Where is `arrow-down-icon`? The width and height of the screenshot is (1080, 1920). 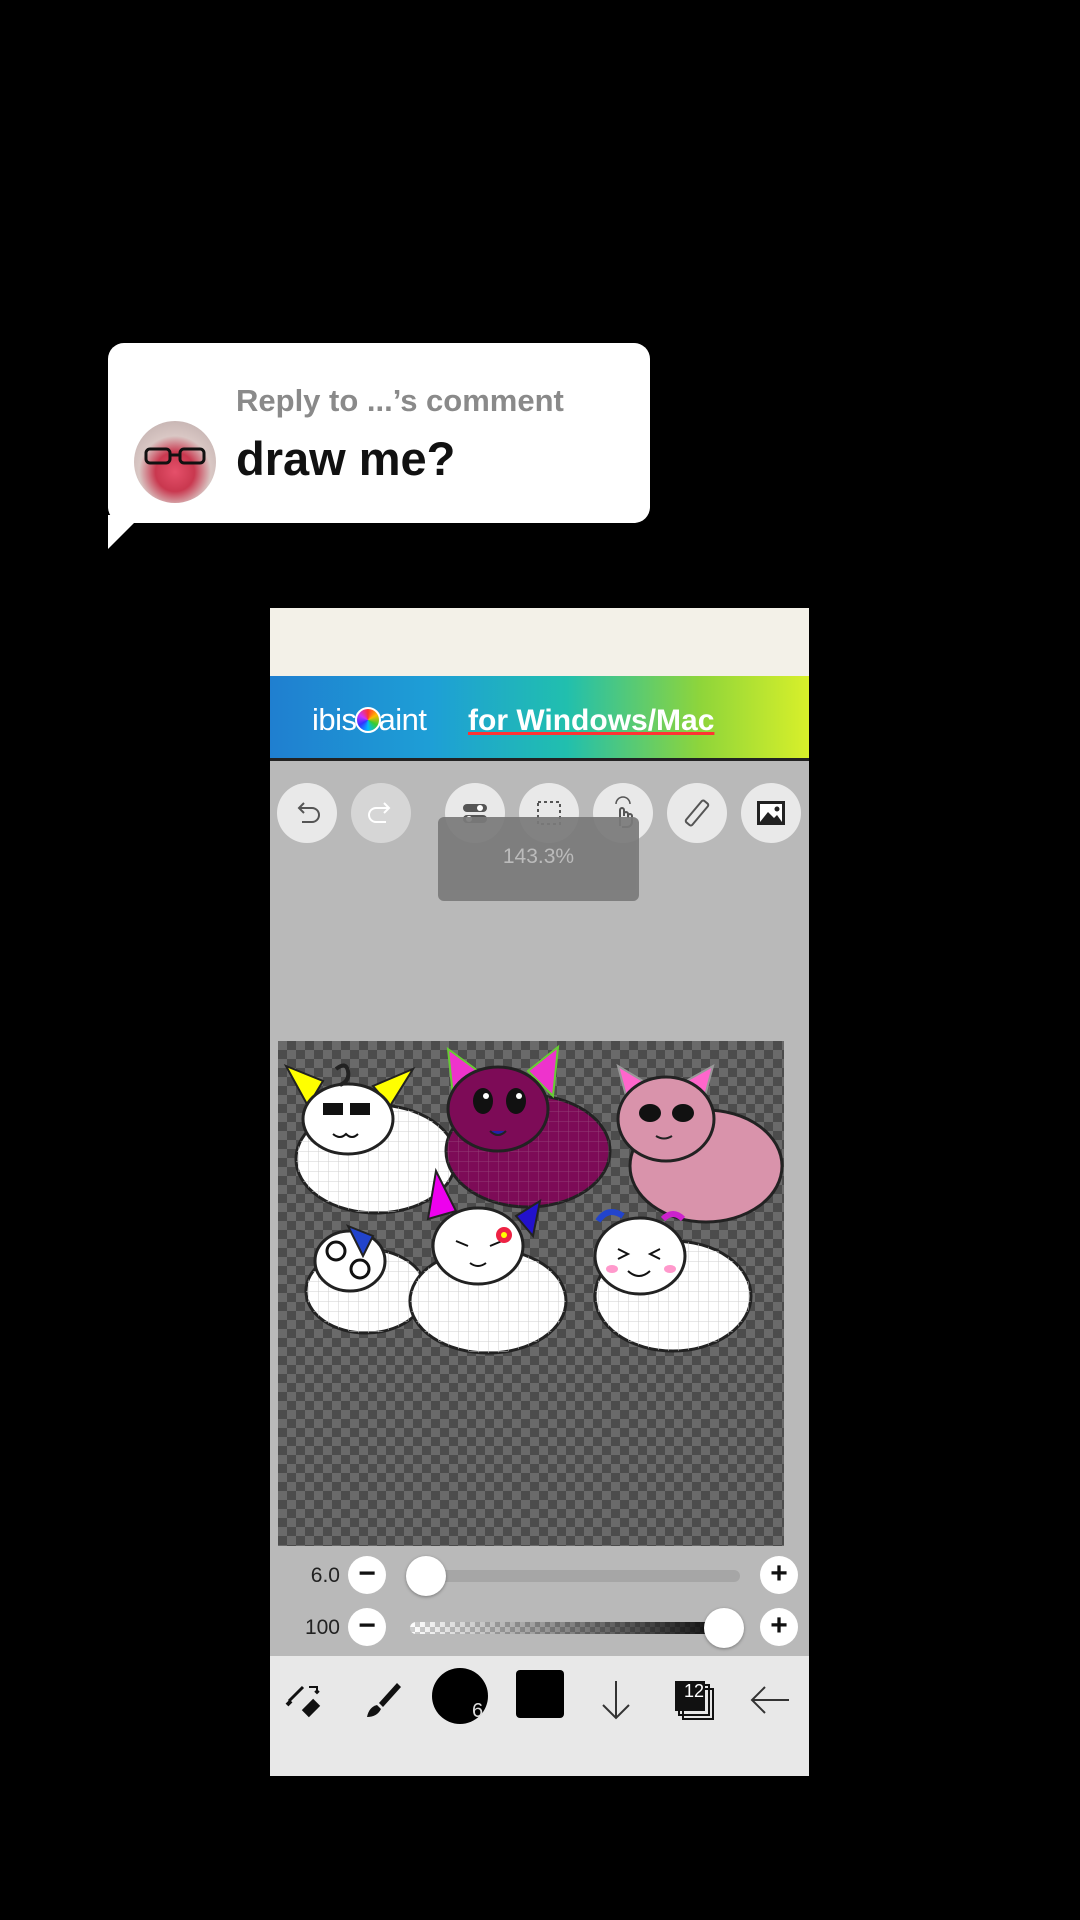 arrow-down-icon is located at coordinates (616, 1700).